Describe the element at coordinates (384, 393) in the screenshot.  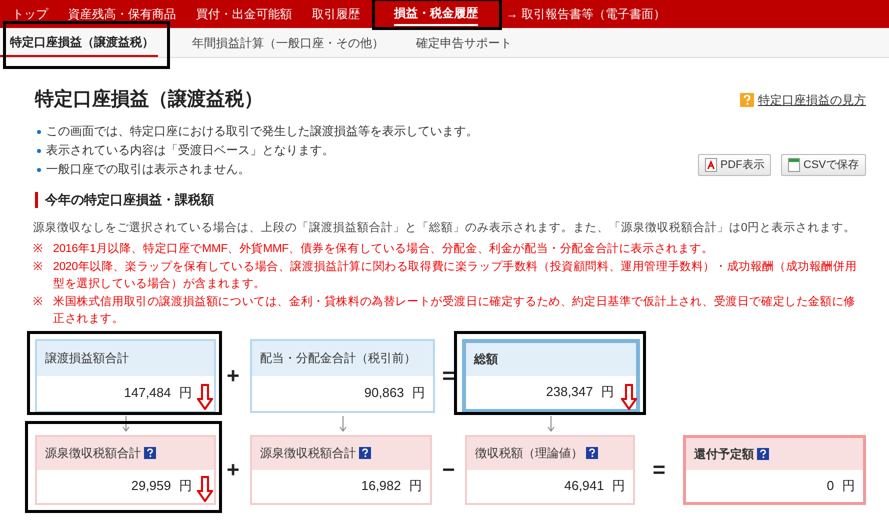
I see `amount-value: 90,863` at that location.